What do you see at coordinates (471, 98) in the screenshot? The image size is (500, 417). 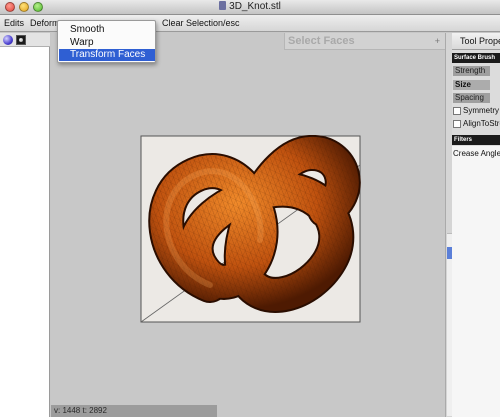 I see `spacing-slider: Spacing` at bounding box center [471, 98].